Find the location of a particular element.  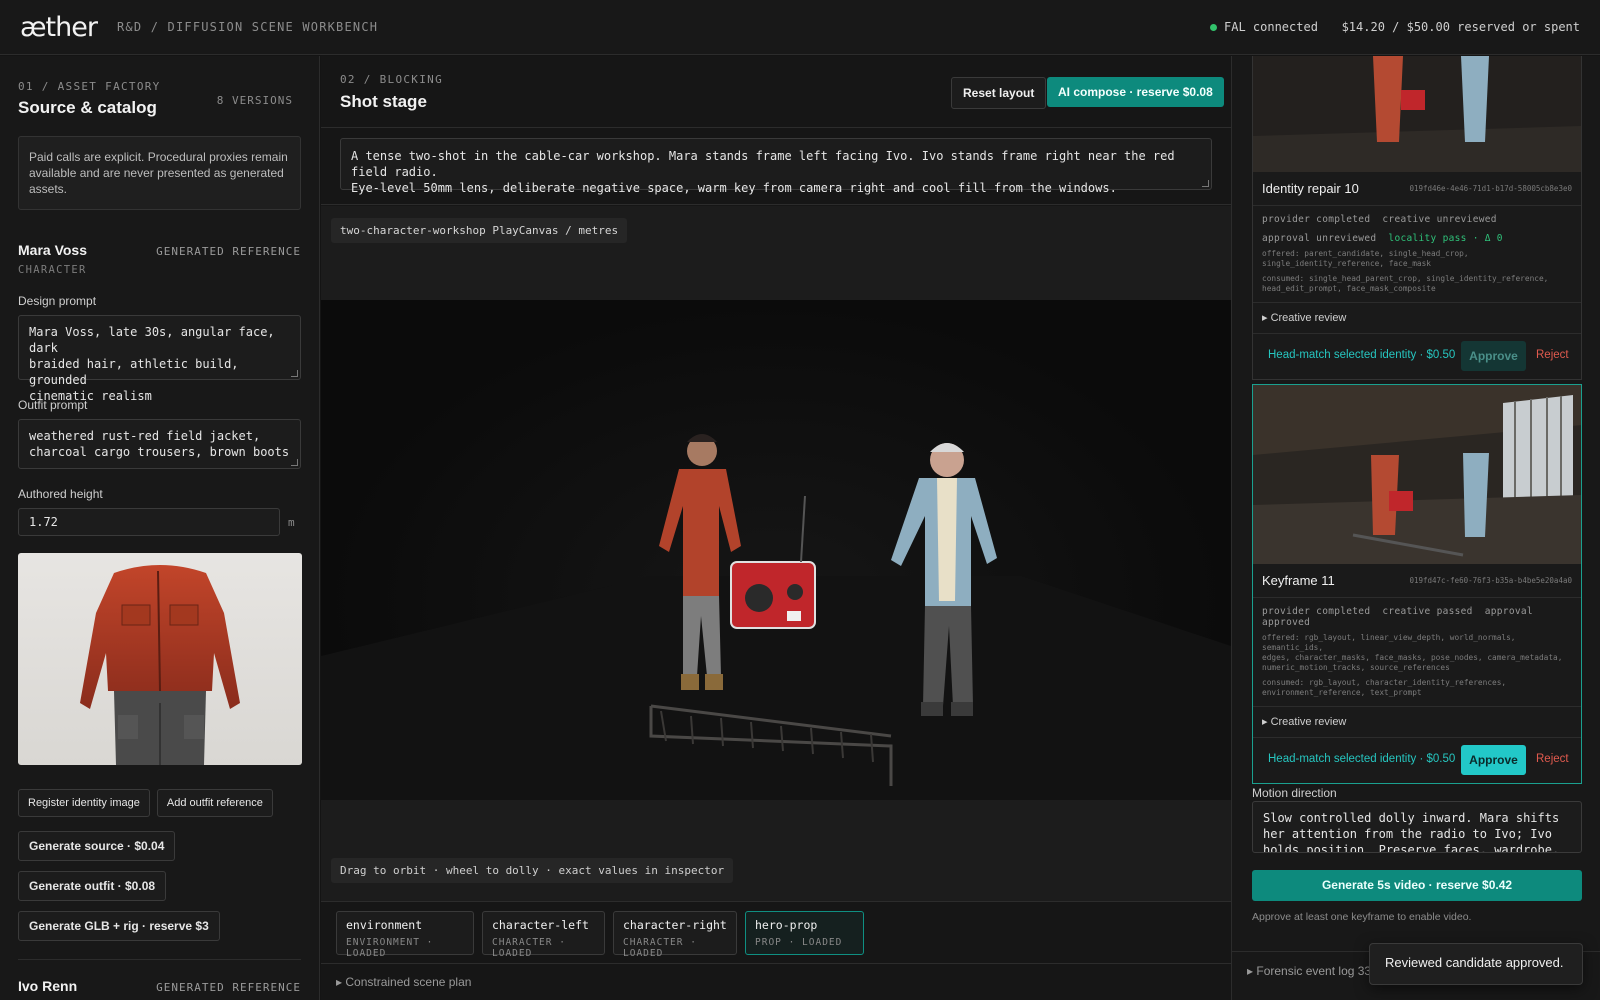

ai-compose-button: AI compose · reserve $0.08 is located at coordinates (1135, 92).